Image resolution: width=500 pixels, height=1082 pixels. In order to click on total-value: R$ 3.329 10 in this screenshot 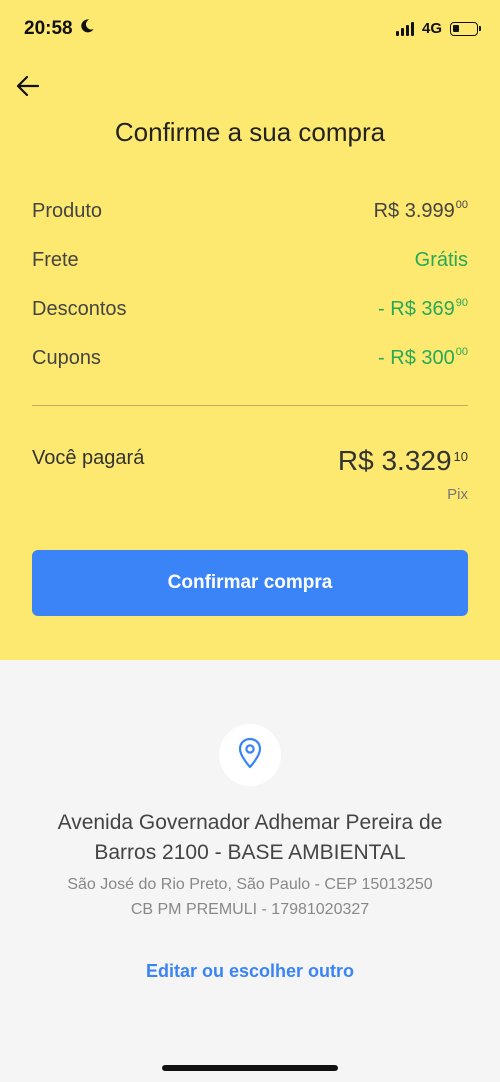, I will do `click(403, 461)`.